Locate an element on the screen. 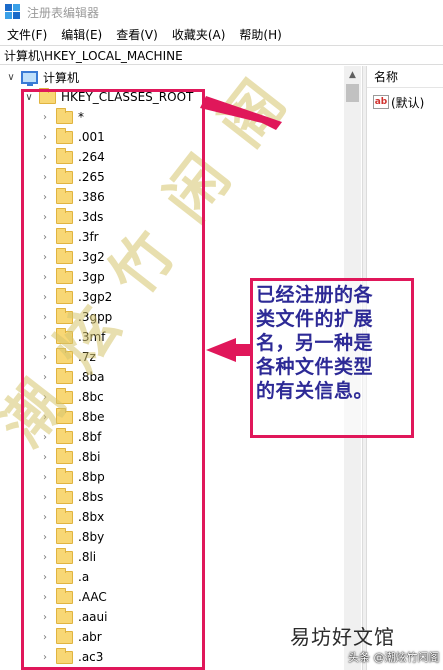 Image resolution: width=443 pixels, height=670 pixels. menu-bar: 文件(F) 编辑(E) 查看(V) 收藏夹(A) 帮助(H) is located at coordinates (221, 34).